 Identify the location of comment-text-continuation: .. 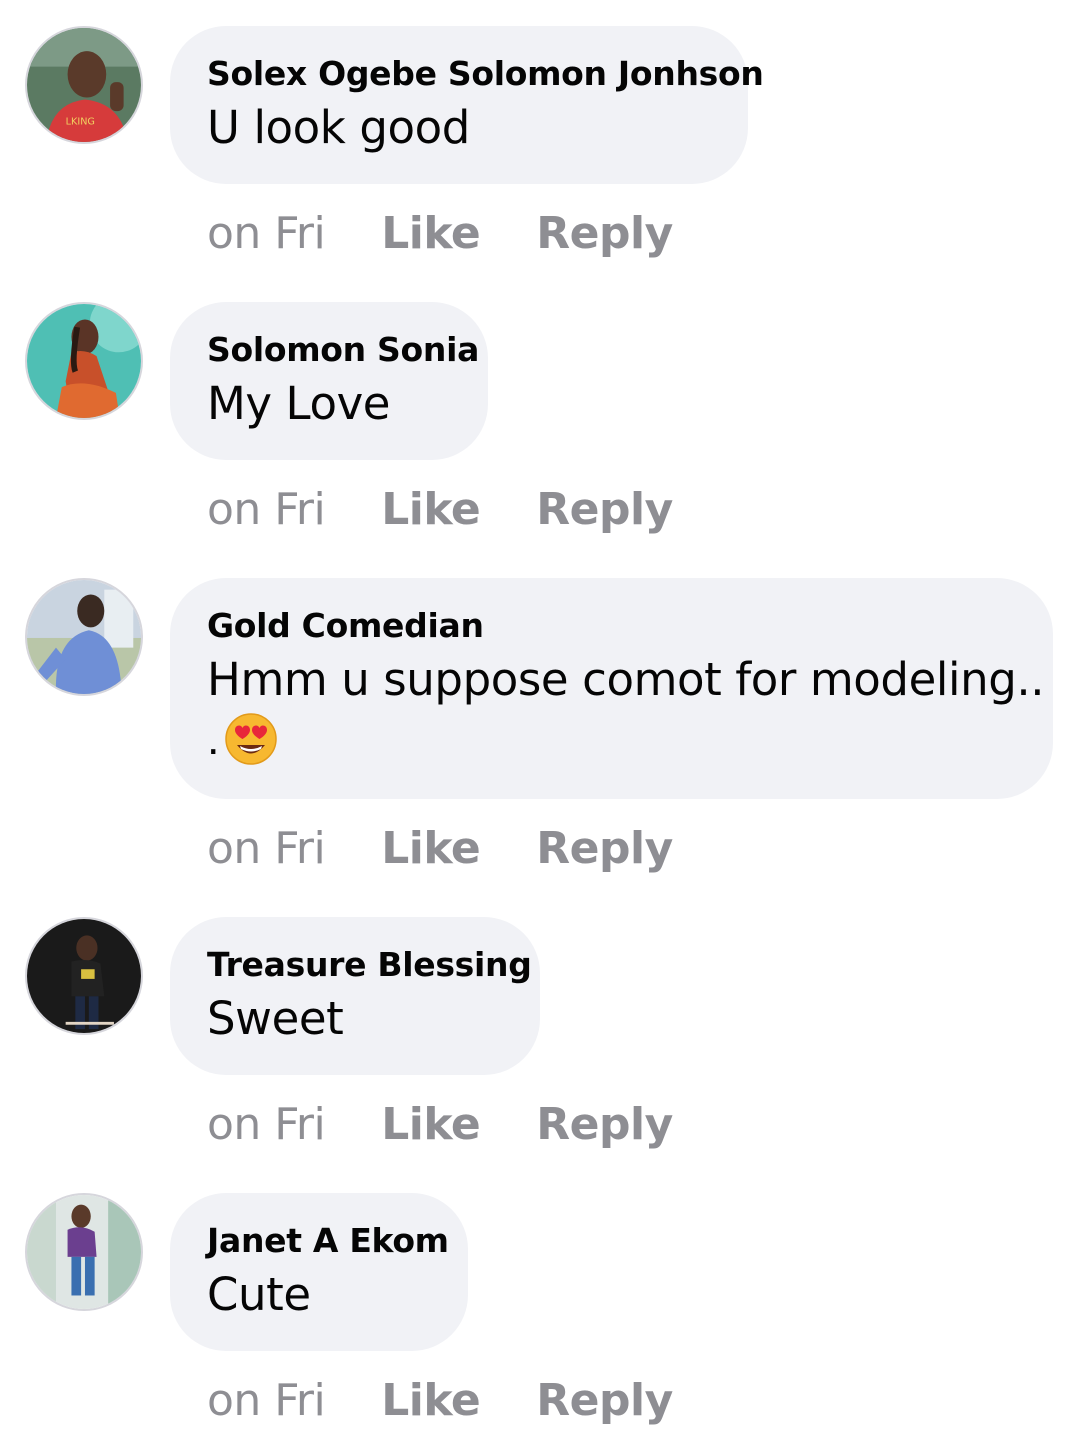
(611, 739).